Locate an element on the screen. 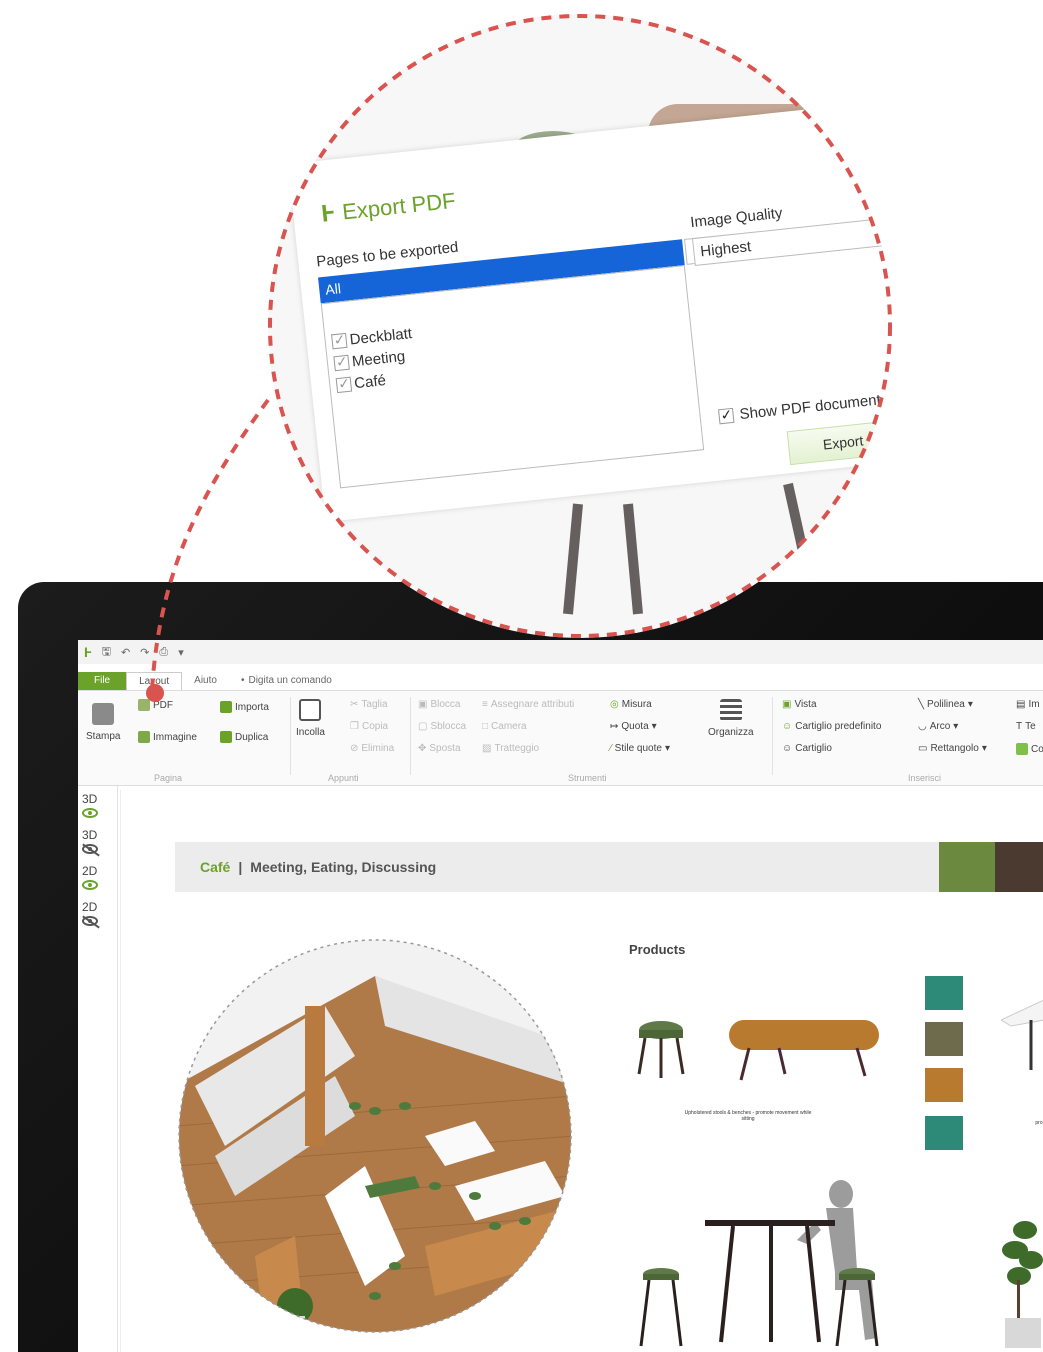 This screenshot has width=1043, height=1352. pdf-icon is located at coordinates (144, 705).